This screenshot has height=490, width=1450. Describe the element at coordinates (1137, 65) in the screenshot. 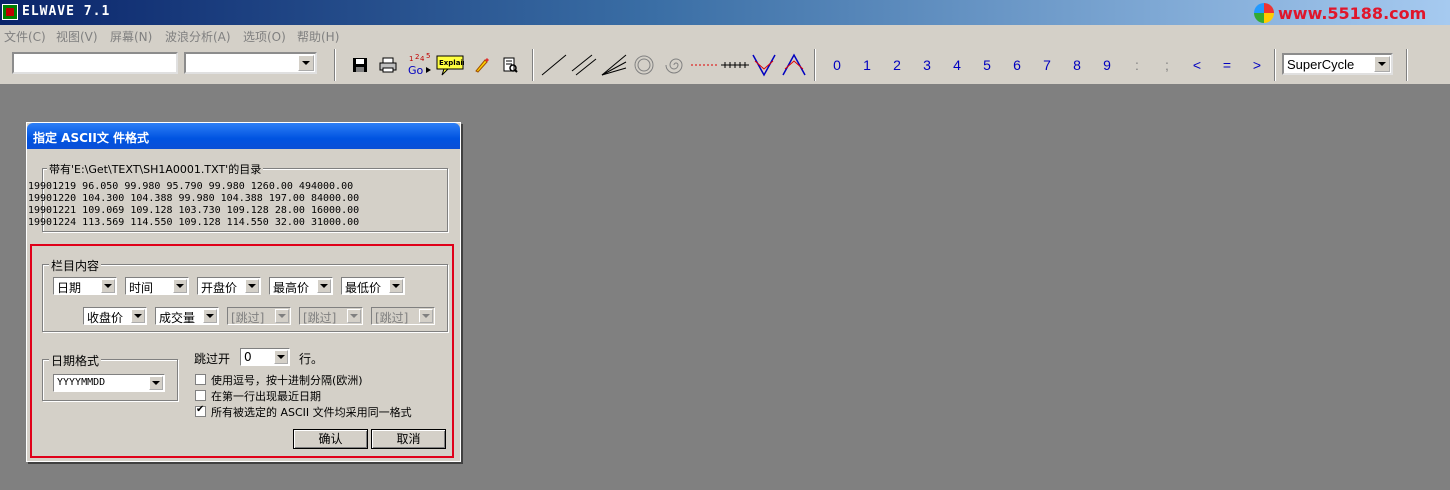

I see `degree-button-colon: :` at that location.